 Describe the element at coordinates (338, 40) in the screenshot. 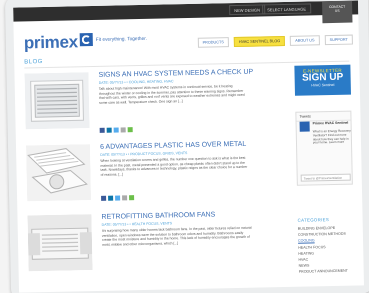

I see `nav-support: SUPPORT` at that location.